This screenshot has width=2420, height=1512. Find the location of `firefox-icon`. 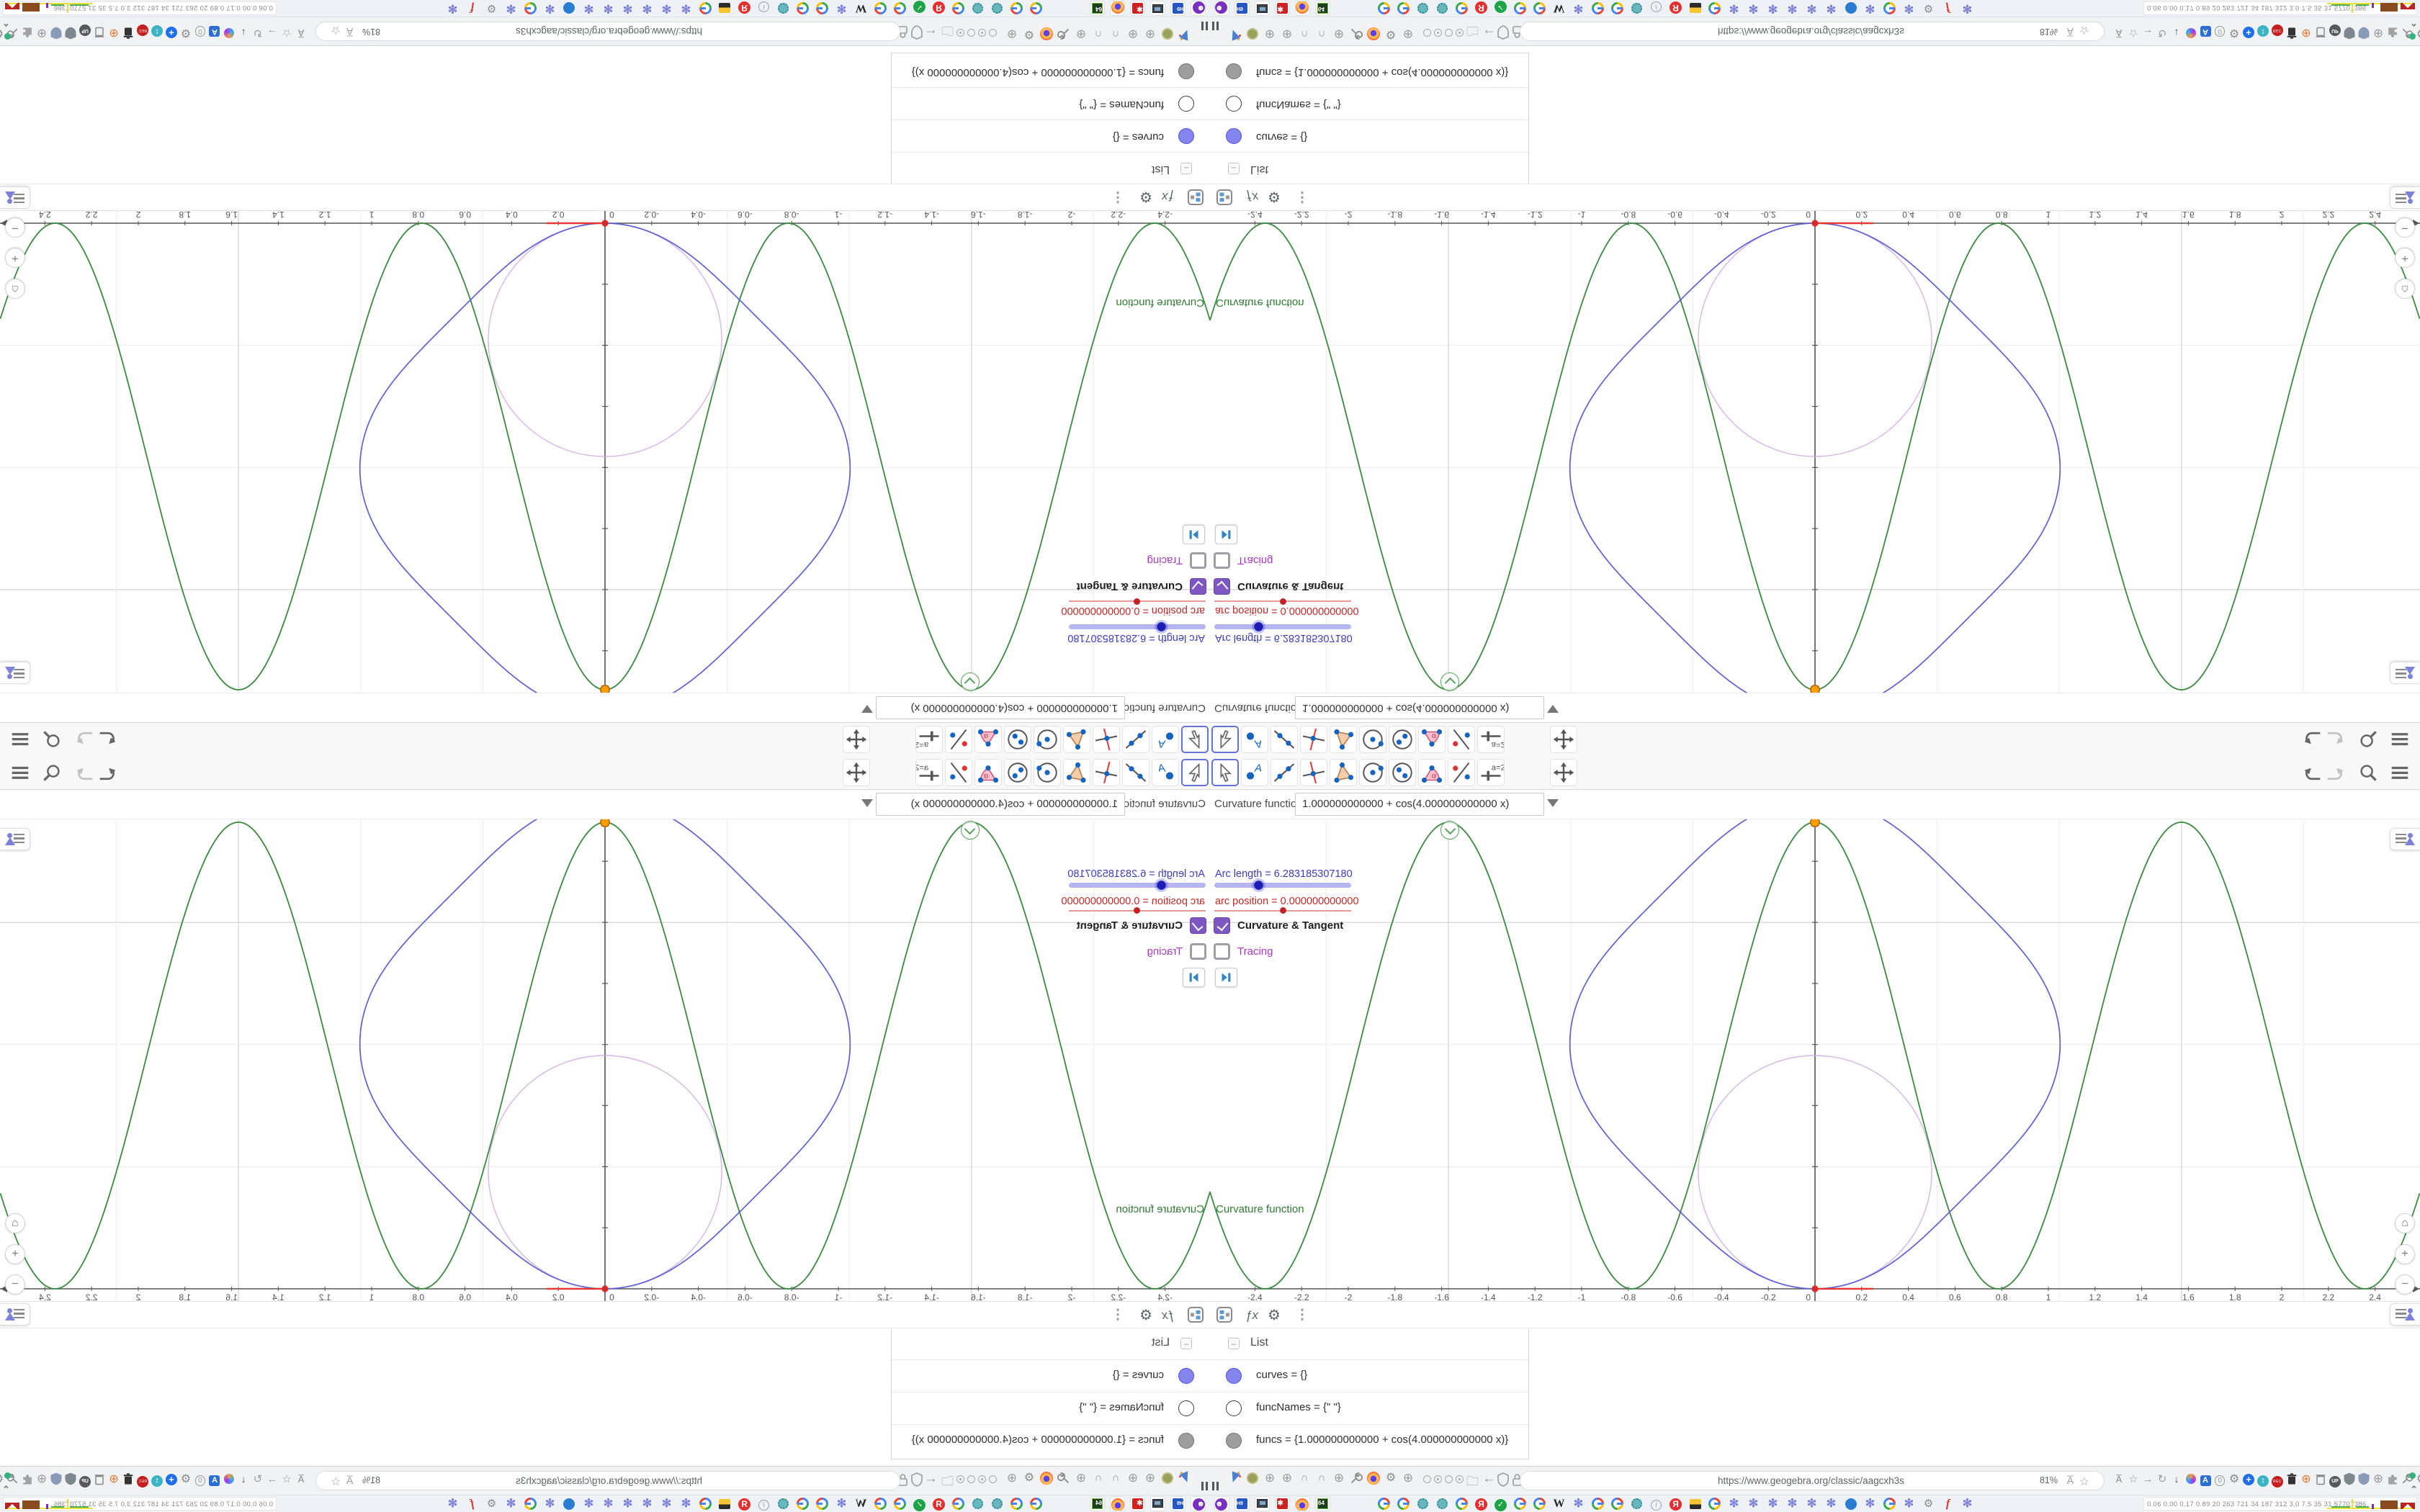

firefox-icon is located at coordinates (1117, 8).